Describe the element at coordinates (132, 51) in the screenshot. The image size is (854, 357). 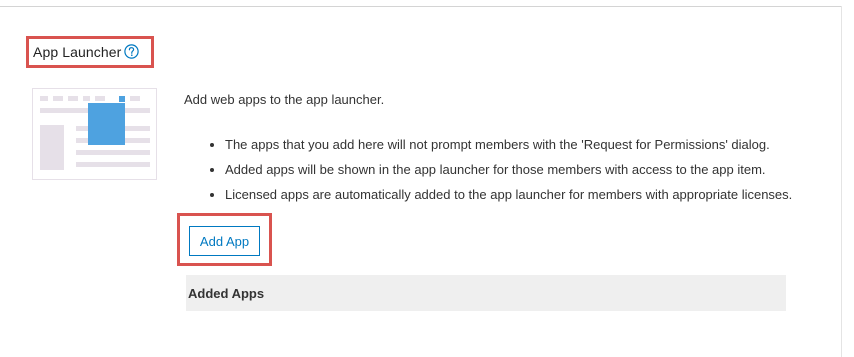
I see `help-question-icon` at that location.